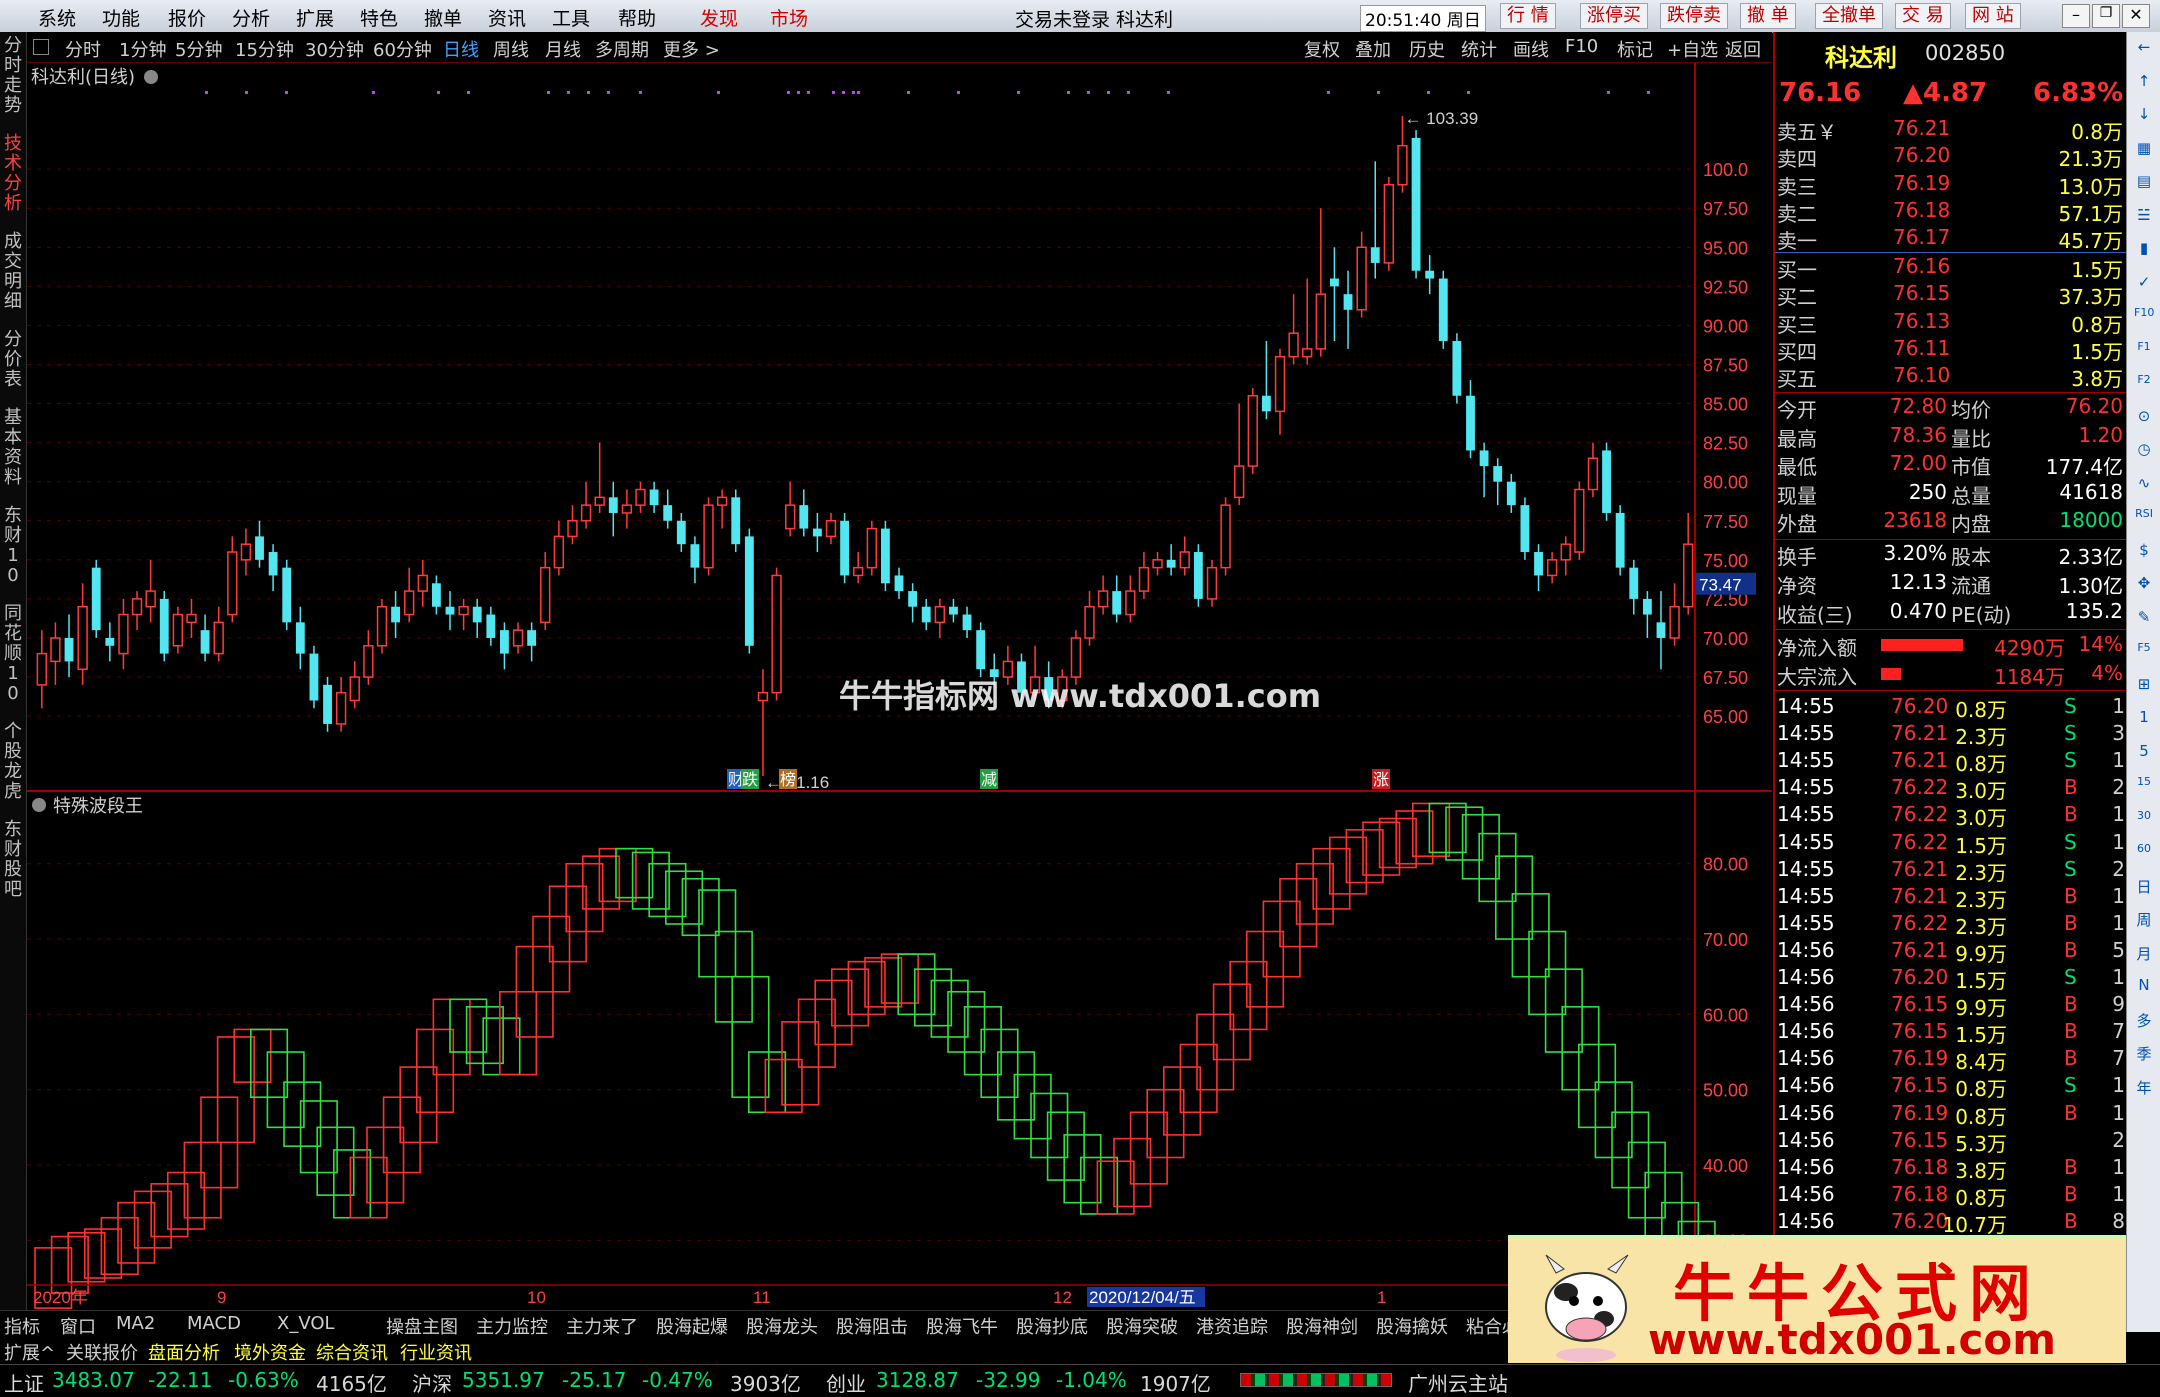  Describe the element at coordinates (2144, 115) in the screenshot. I see `right-tool-icon: ↓` at that location.